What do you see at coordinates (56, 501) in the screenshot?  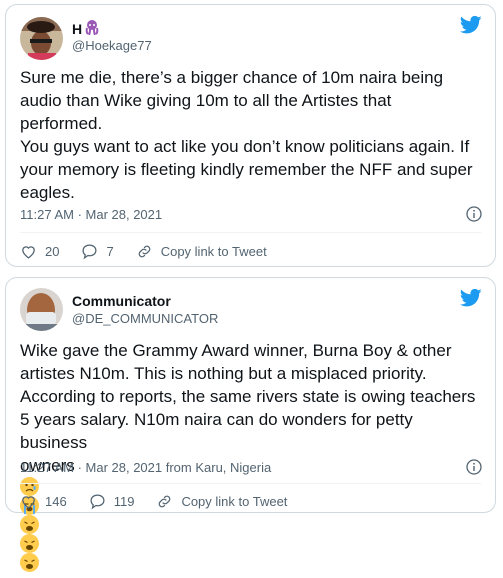 I see `like-count: 146` at bounding box center [56, 501].